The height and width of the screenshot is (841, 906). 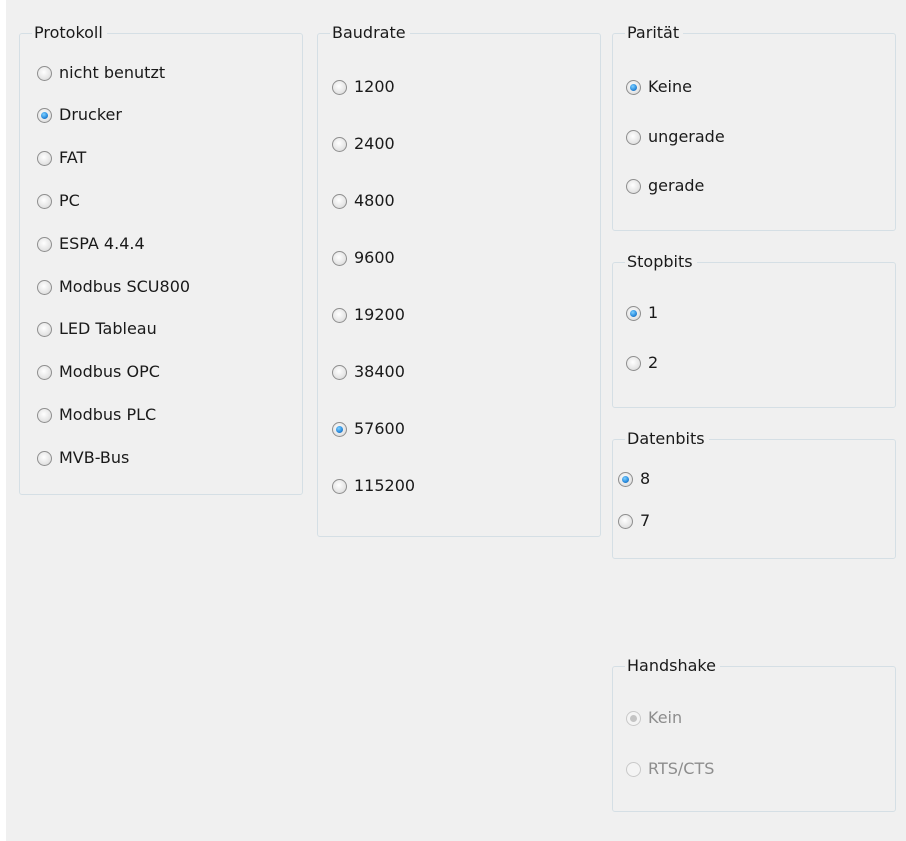 What do you see at coordinates (94, 457) in the screenshot?
I see `option-label: MVB-Bus` at bounding box center [94, 457].